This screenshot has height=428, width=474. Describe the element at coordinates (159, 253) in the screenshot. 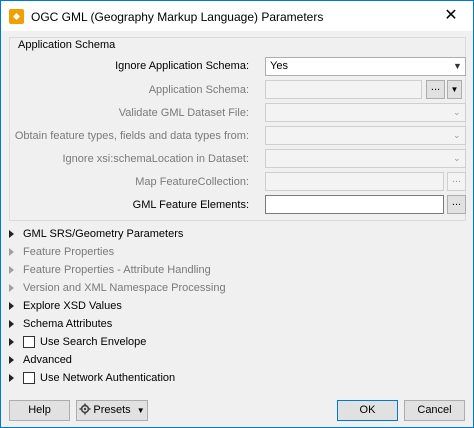

I see `group-feature-properties: Feature Properties` at that location.